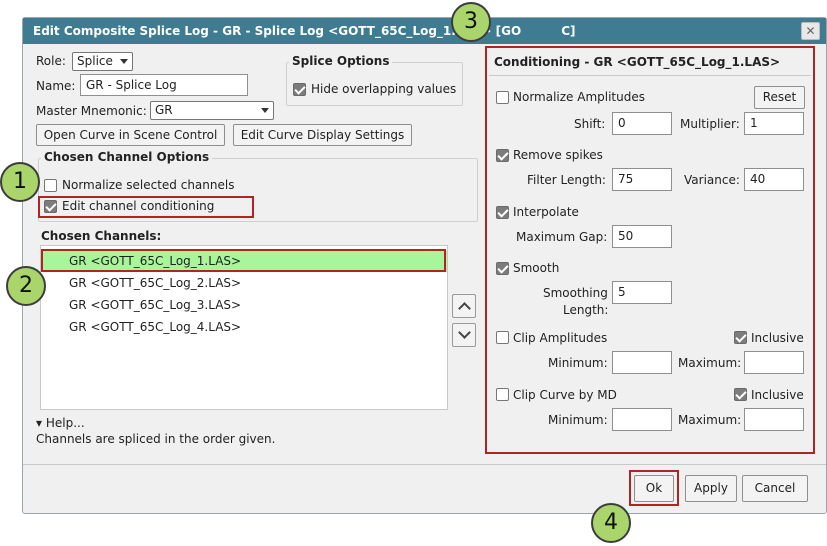 This screenshot has height=546, width=827. Describe the element at coordinates (146, 207) in the screenshot. I see `annotation-box-edit-conditioning` at that location.